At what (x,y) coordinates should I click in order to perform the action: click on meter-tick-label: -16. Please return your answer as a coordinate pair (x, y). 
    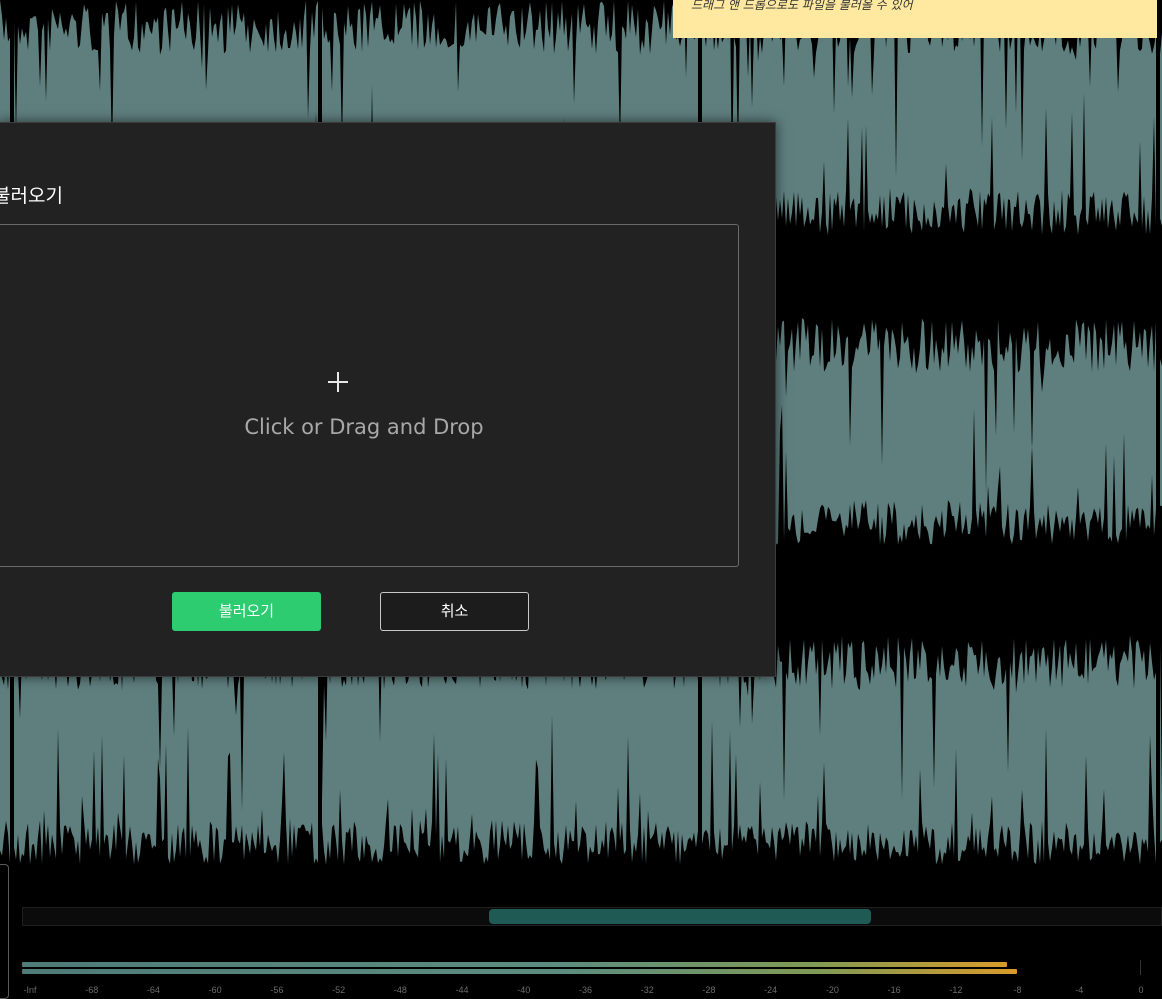
    Looking at the image, I should click on (894, 990).